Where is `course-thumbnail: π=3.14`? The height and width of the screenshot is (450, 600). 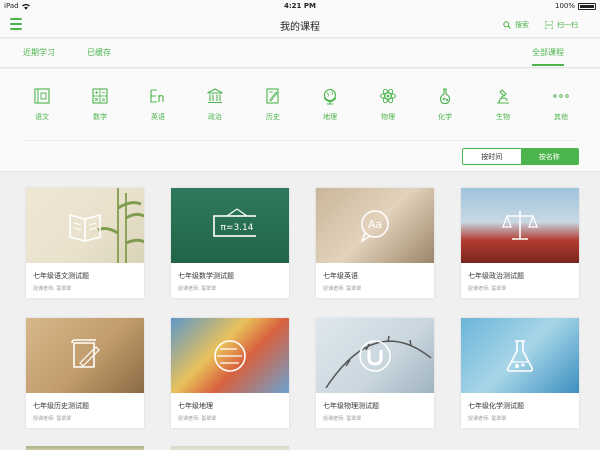 course-thumbnail: π=3.14 is located at coordinates (230, 225).